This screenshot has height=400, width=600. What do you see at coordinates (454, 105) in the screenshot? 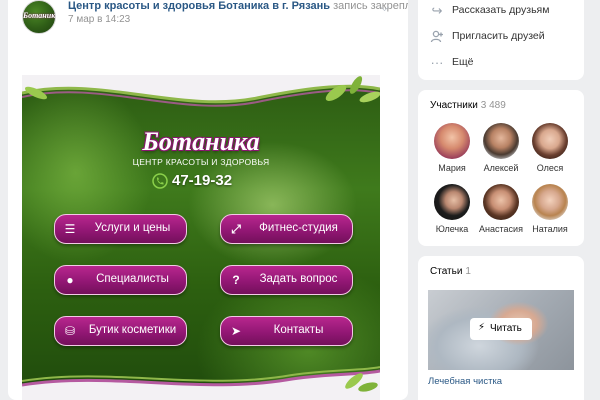
I see `members-label: Участники` at bounding box center [454, 105].